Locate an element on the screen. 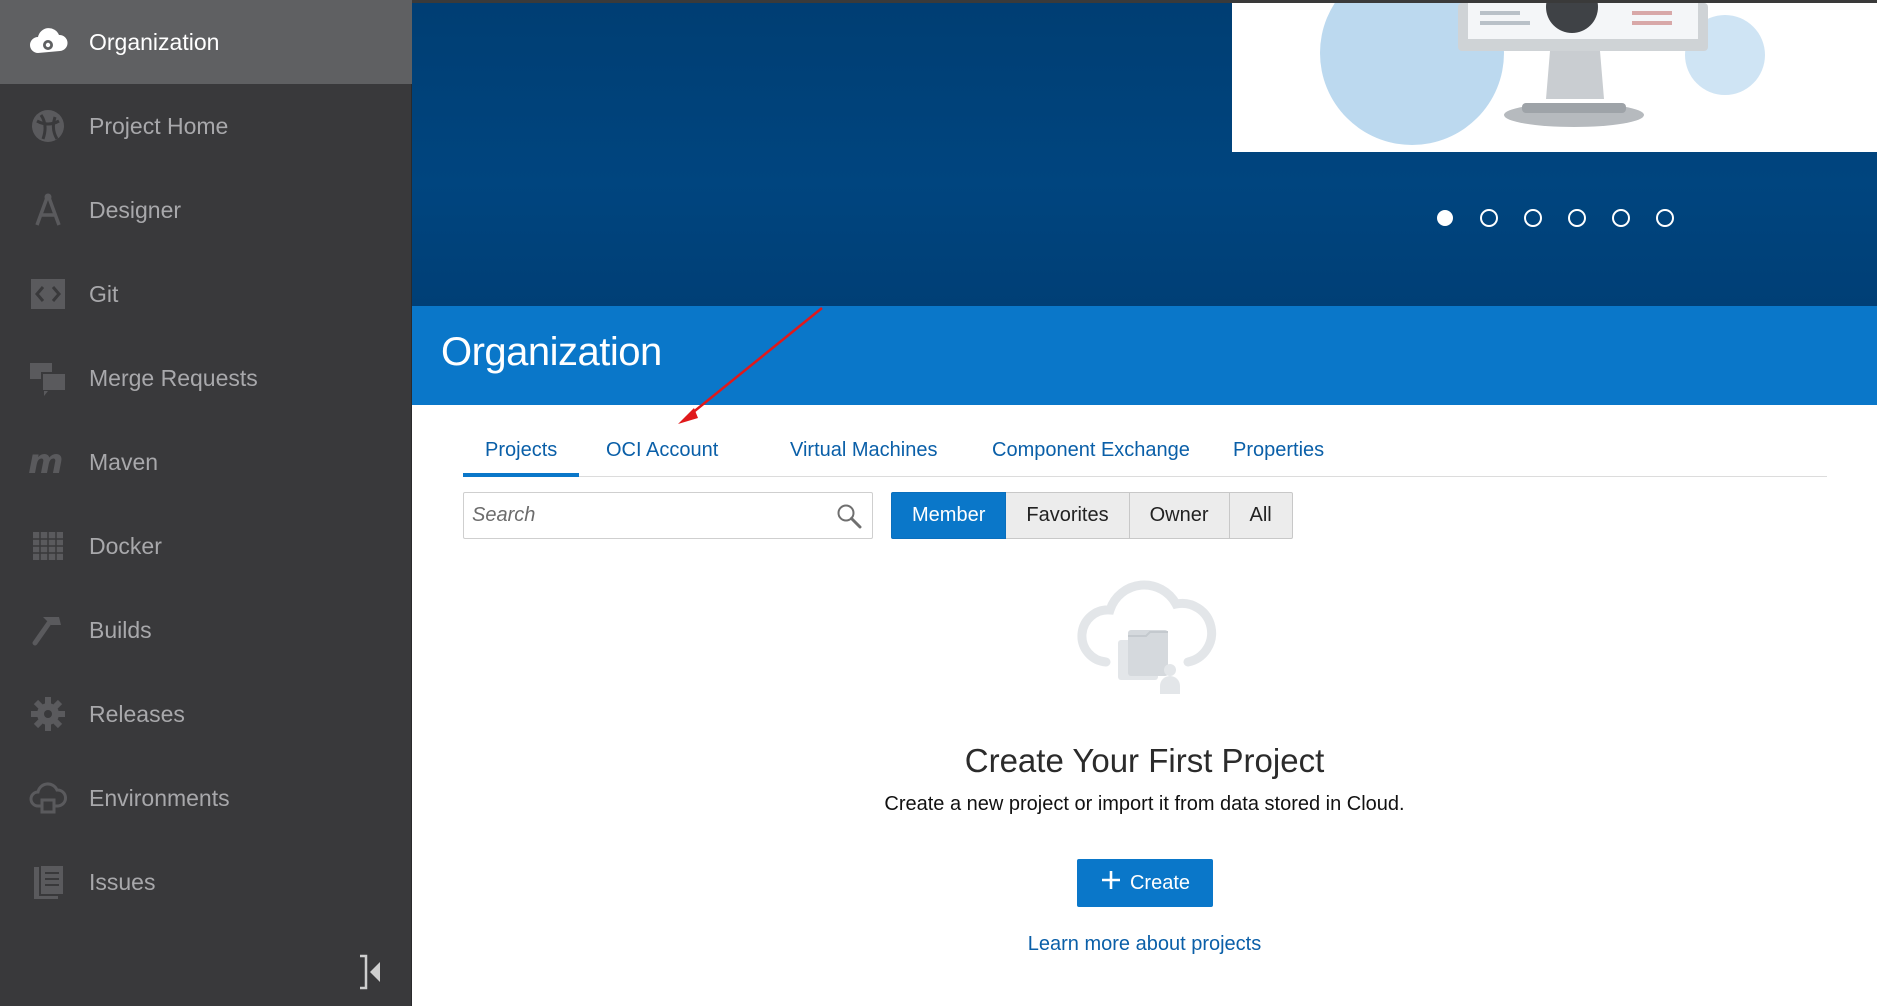 The image size is (1877, 1006). sidebar-item-project-home: Project Home is located at coordinates (206, 126).